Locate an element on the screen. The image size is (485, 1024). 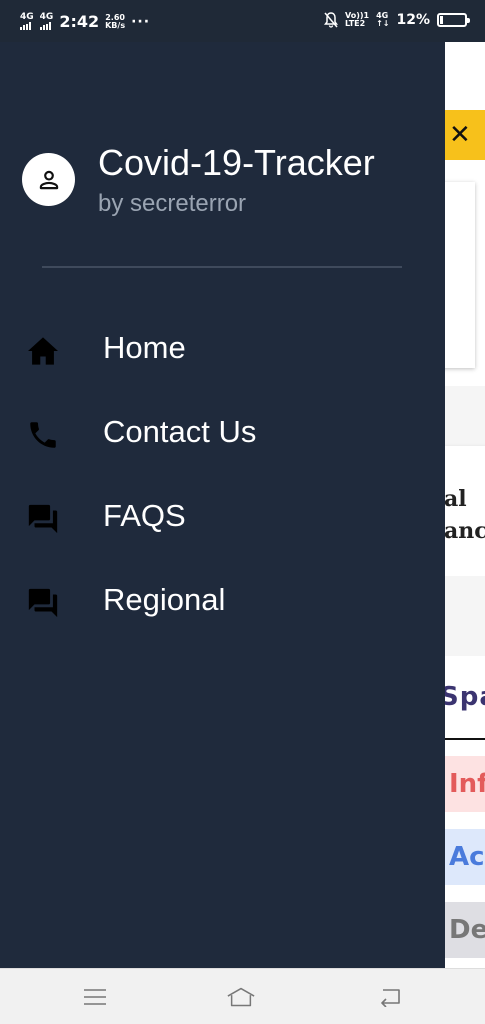
avatar is located at coordinates (48, 179).